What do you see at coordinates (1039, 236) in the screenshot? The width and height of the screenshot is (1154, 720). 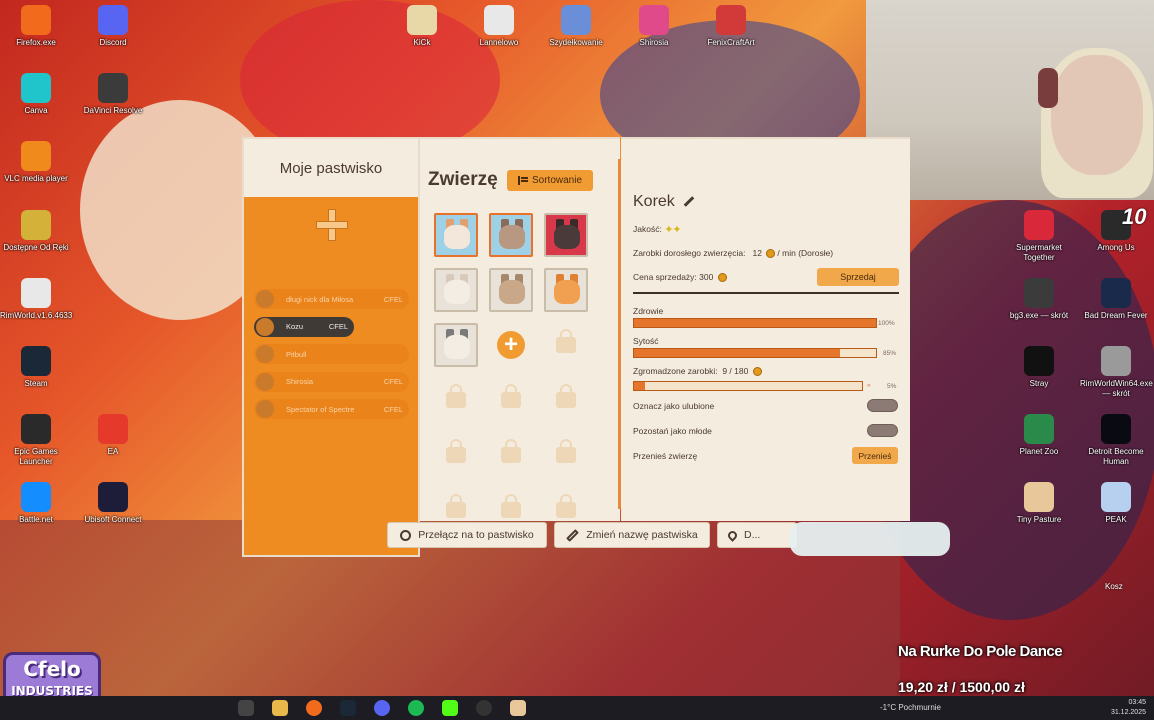 I see `desktop-shortcut: Supermarket Together` at bounding box center [1039, 236].